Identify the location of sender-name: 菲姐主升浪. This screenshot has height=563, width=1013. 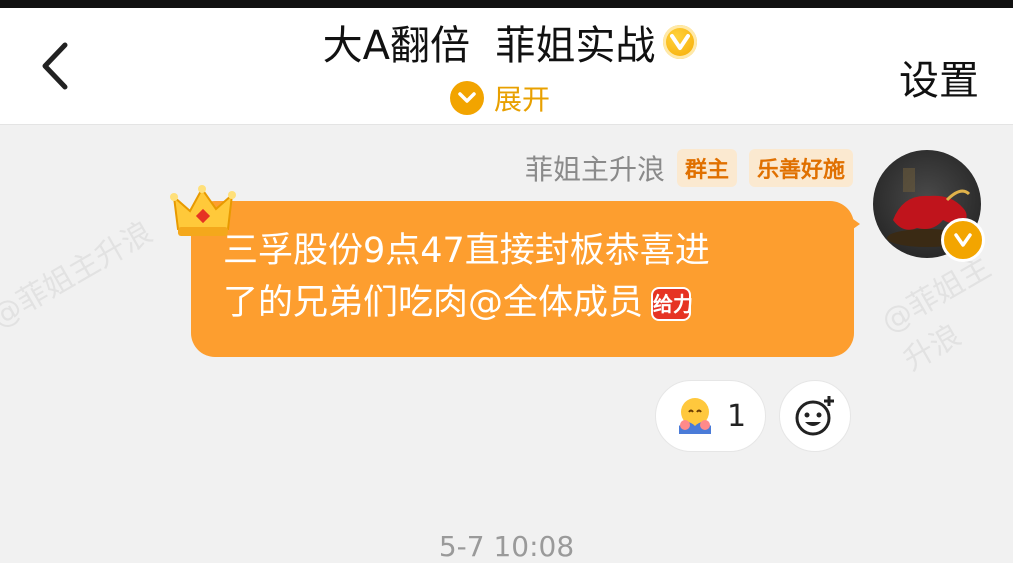
(595, 168).